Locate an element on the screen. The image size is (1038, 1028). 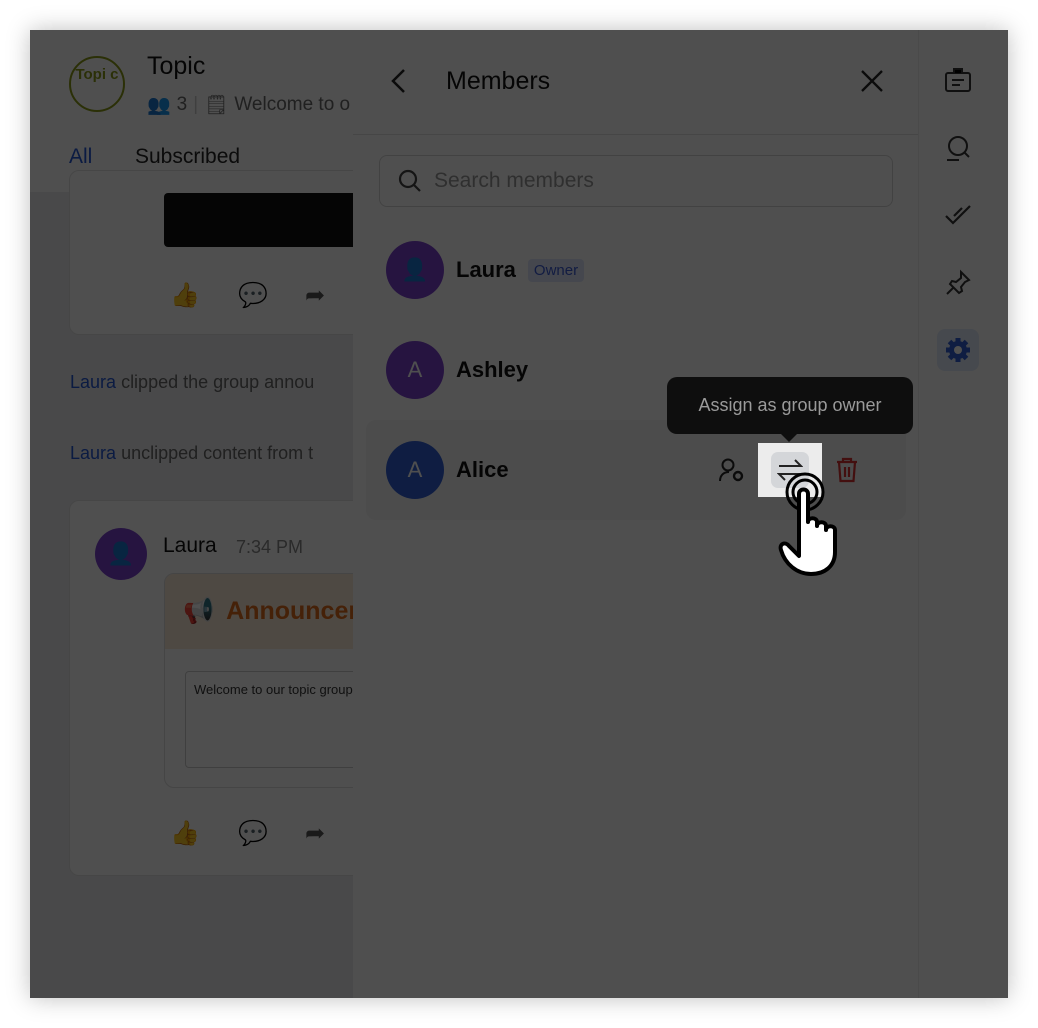
announcement-title: Announcemen is located at coordinates (289, 611).